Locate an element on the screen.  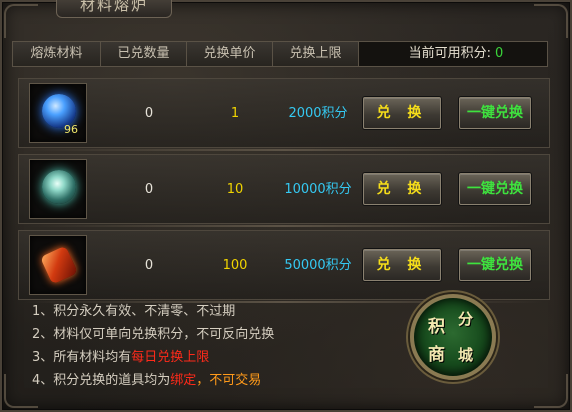
unit-price: 1 is located at coordinates (235, 113).